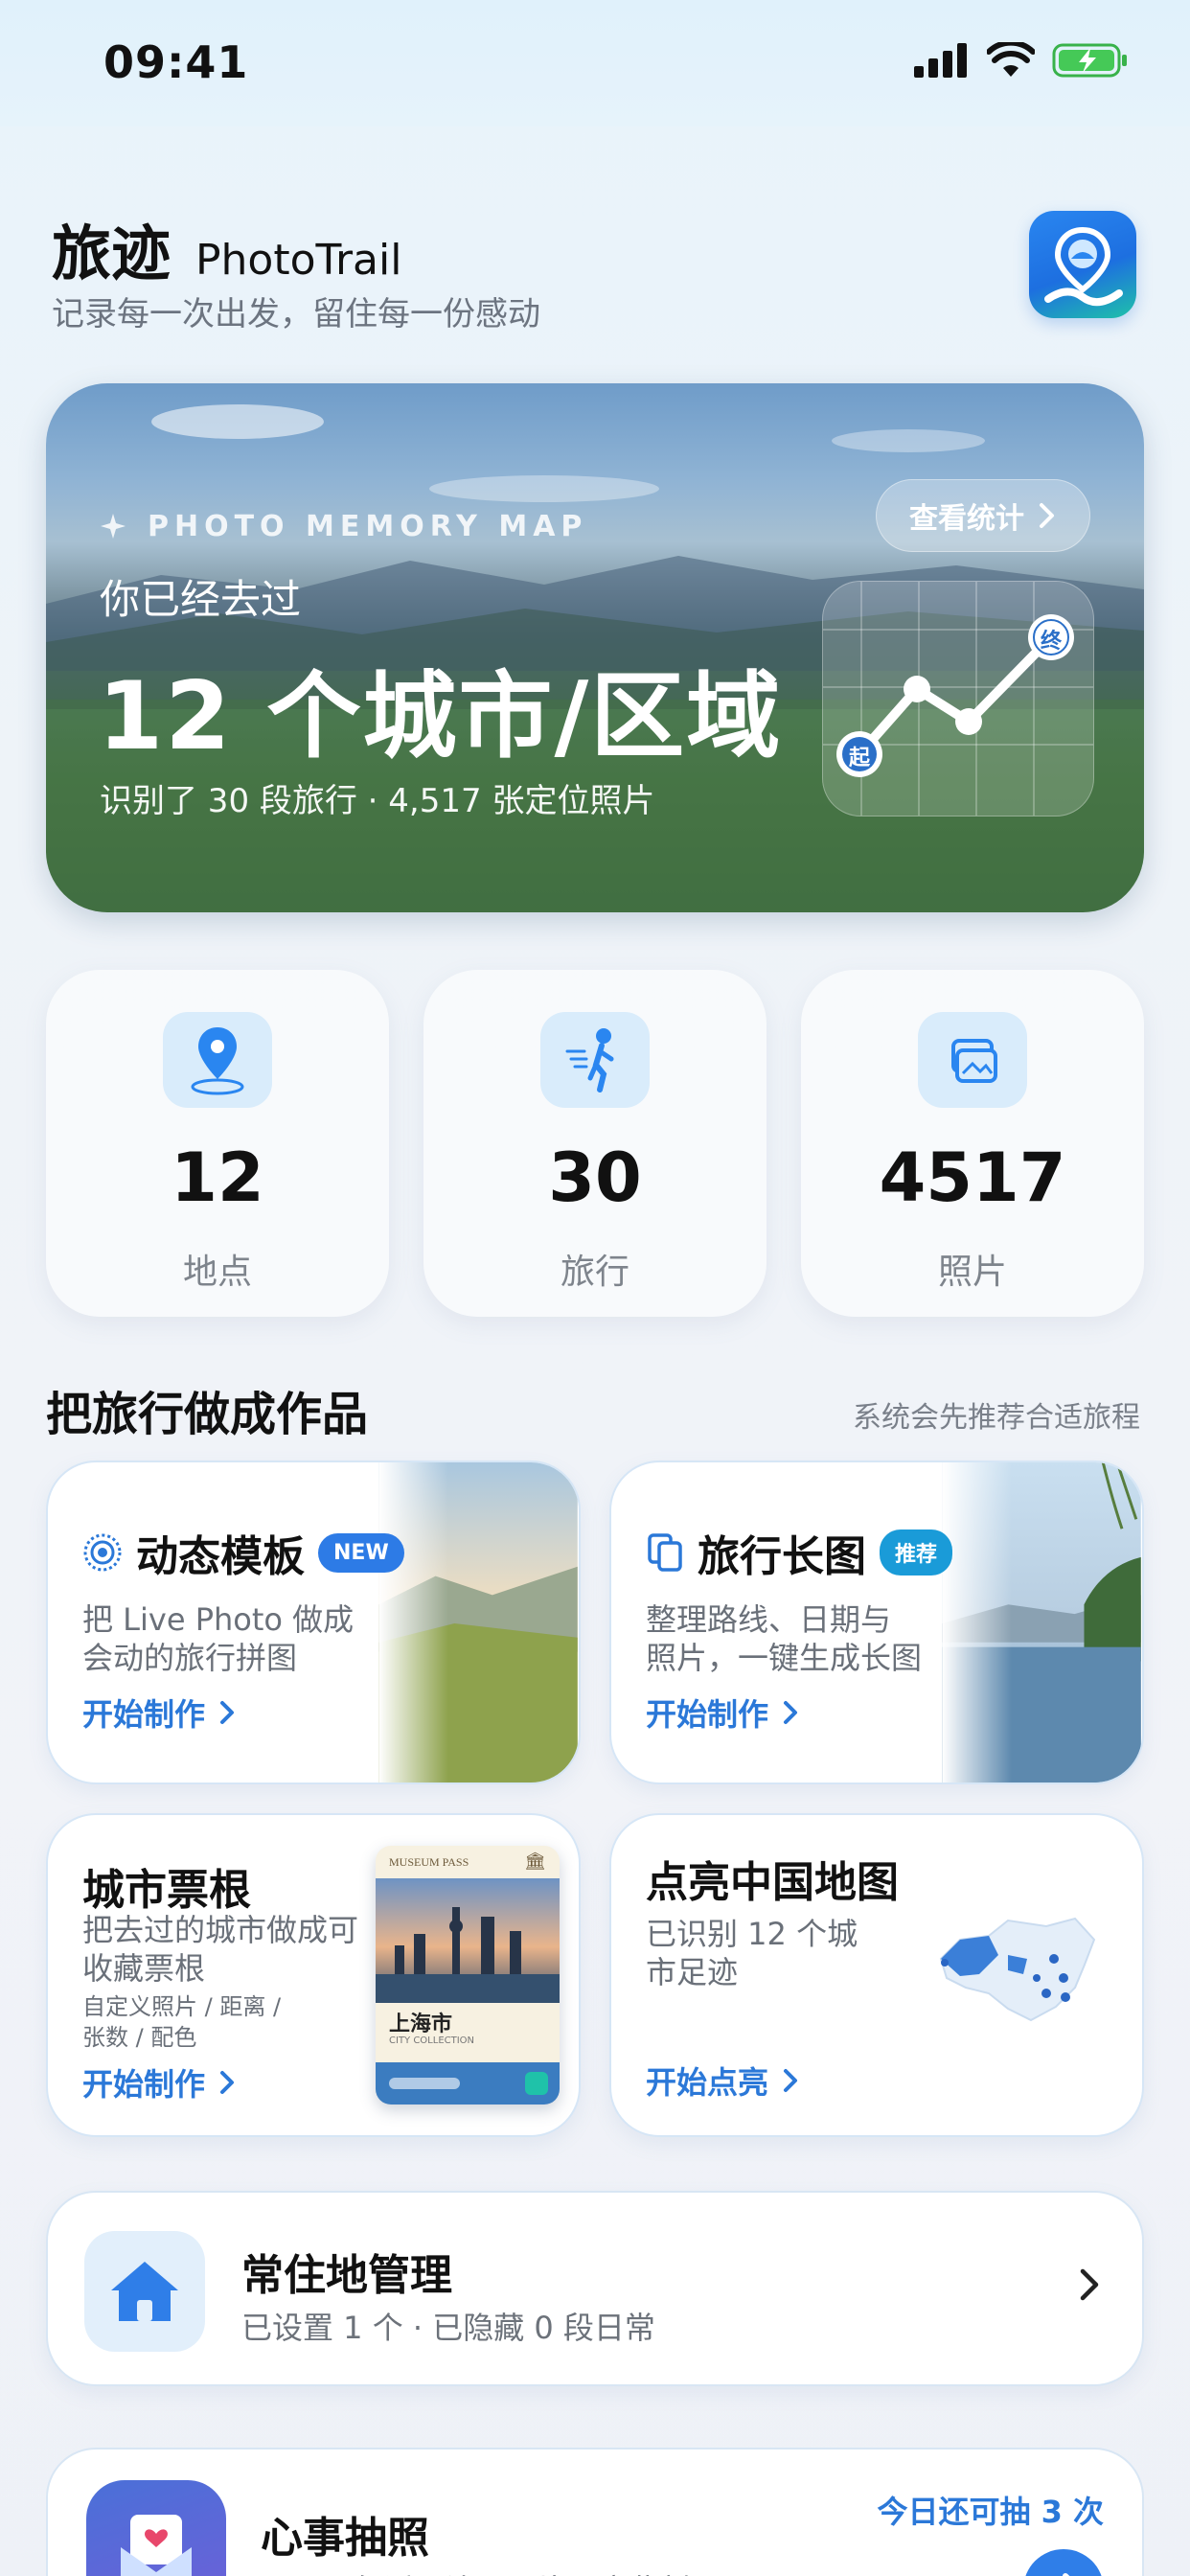 The width and height of the screenshot is (1190, 2576). What do you see at coordinates (972, 1272) in the screenshot?
I see `stat-label: 照片` at bounding box center [972, 1272].